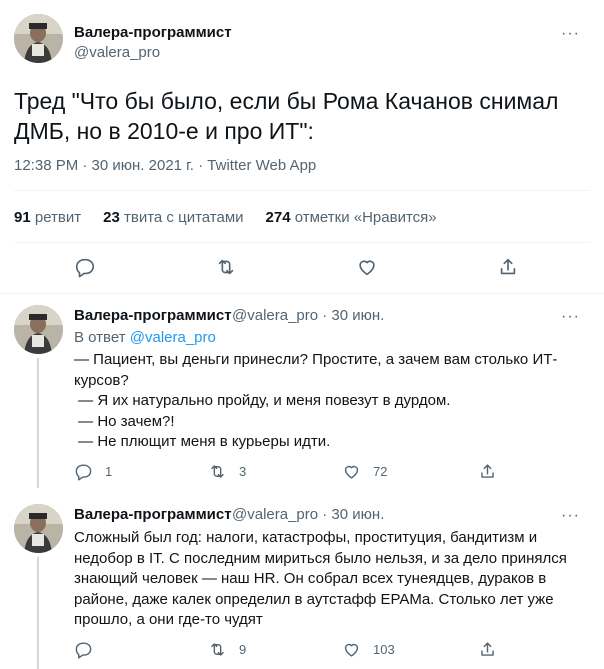 This screenshot has width=604, height=669. What do you see at coordinates (364, 471) in the screenshot?
I see `like-button: 72` at bounding box center [364, 471].